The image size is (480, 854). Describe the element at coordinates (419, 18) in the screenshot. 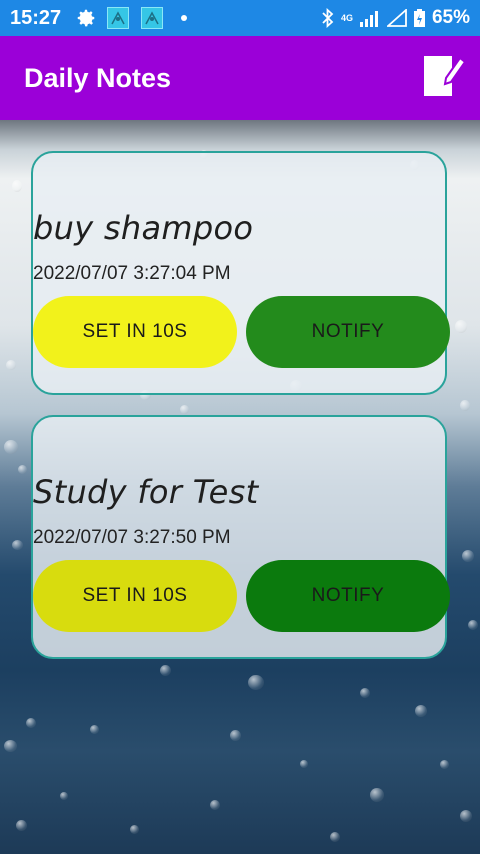

I see `battery-charging-icon` at that location.